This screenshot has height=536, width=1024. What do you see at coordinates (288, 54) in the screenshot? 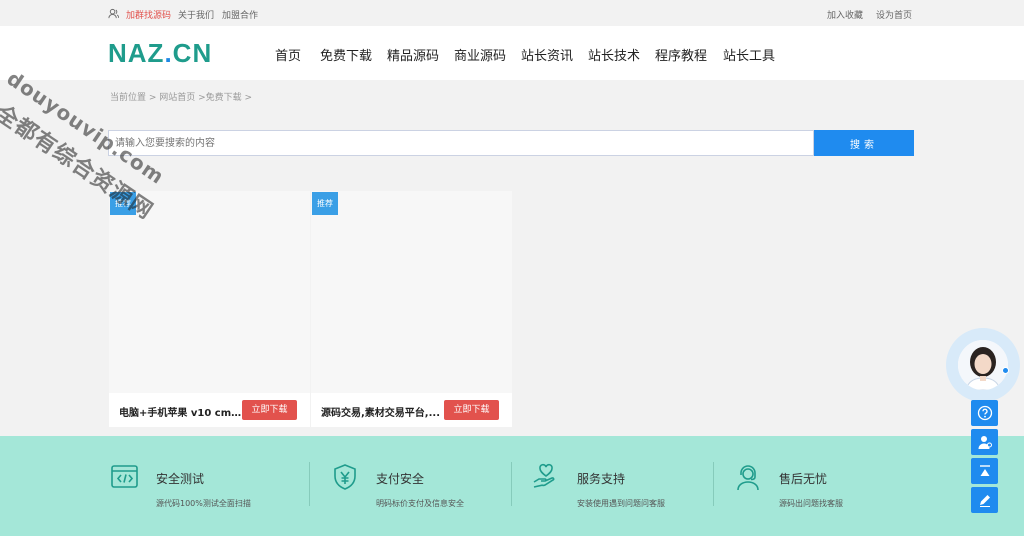
I see `nav-home: 首页` at bounding box center [288, 54].